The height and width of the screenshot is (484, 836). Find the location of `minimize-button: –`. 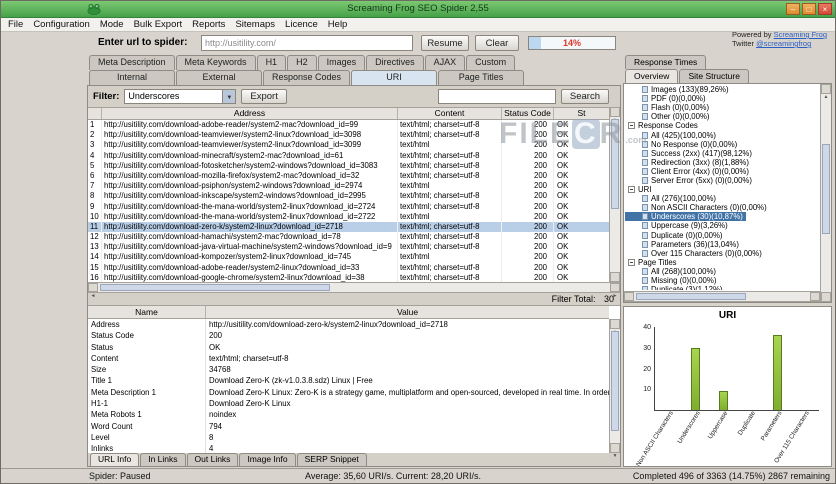

minimize-button: – is located at coordinates (793, 9).